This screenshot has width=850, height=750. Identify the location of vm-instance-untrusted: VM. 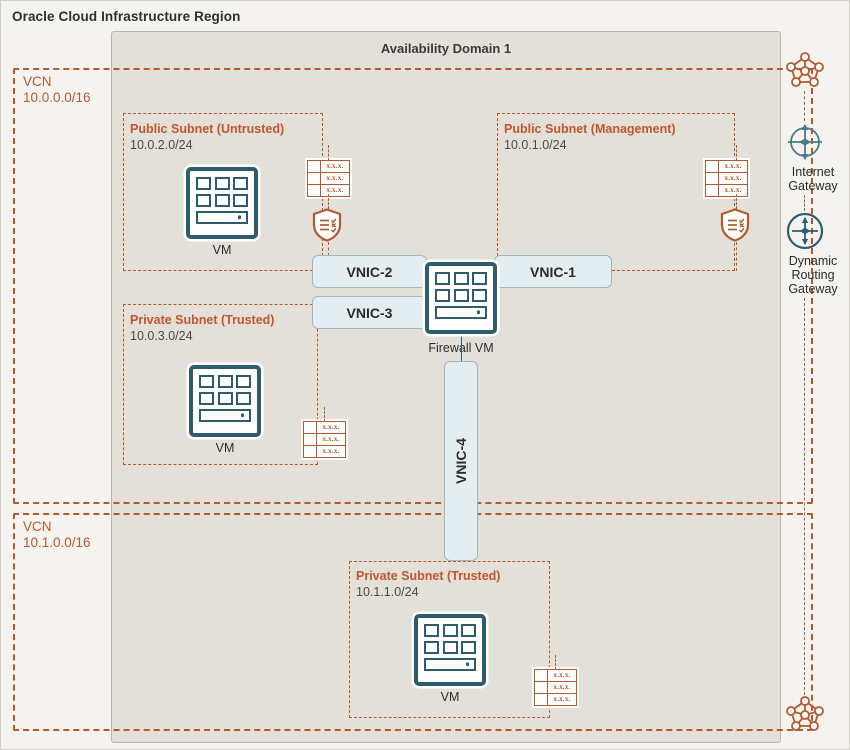
(222, 212).